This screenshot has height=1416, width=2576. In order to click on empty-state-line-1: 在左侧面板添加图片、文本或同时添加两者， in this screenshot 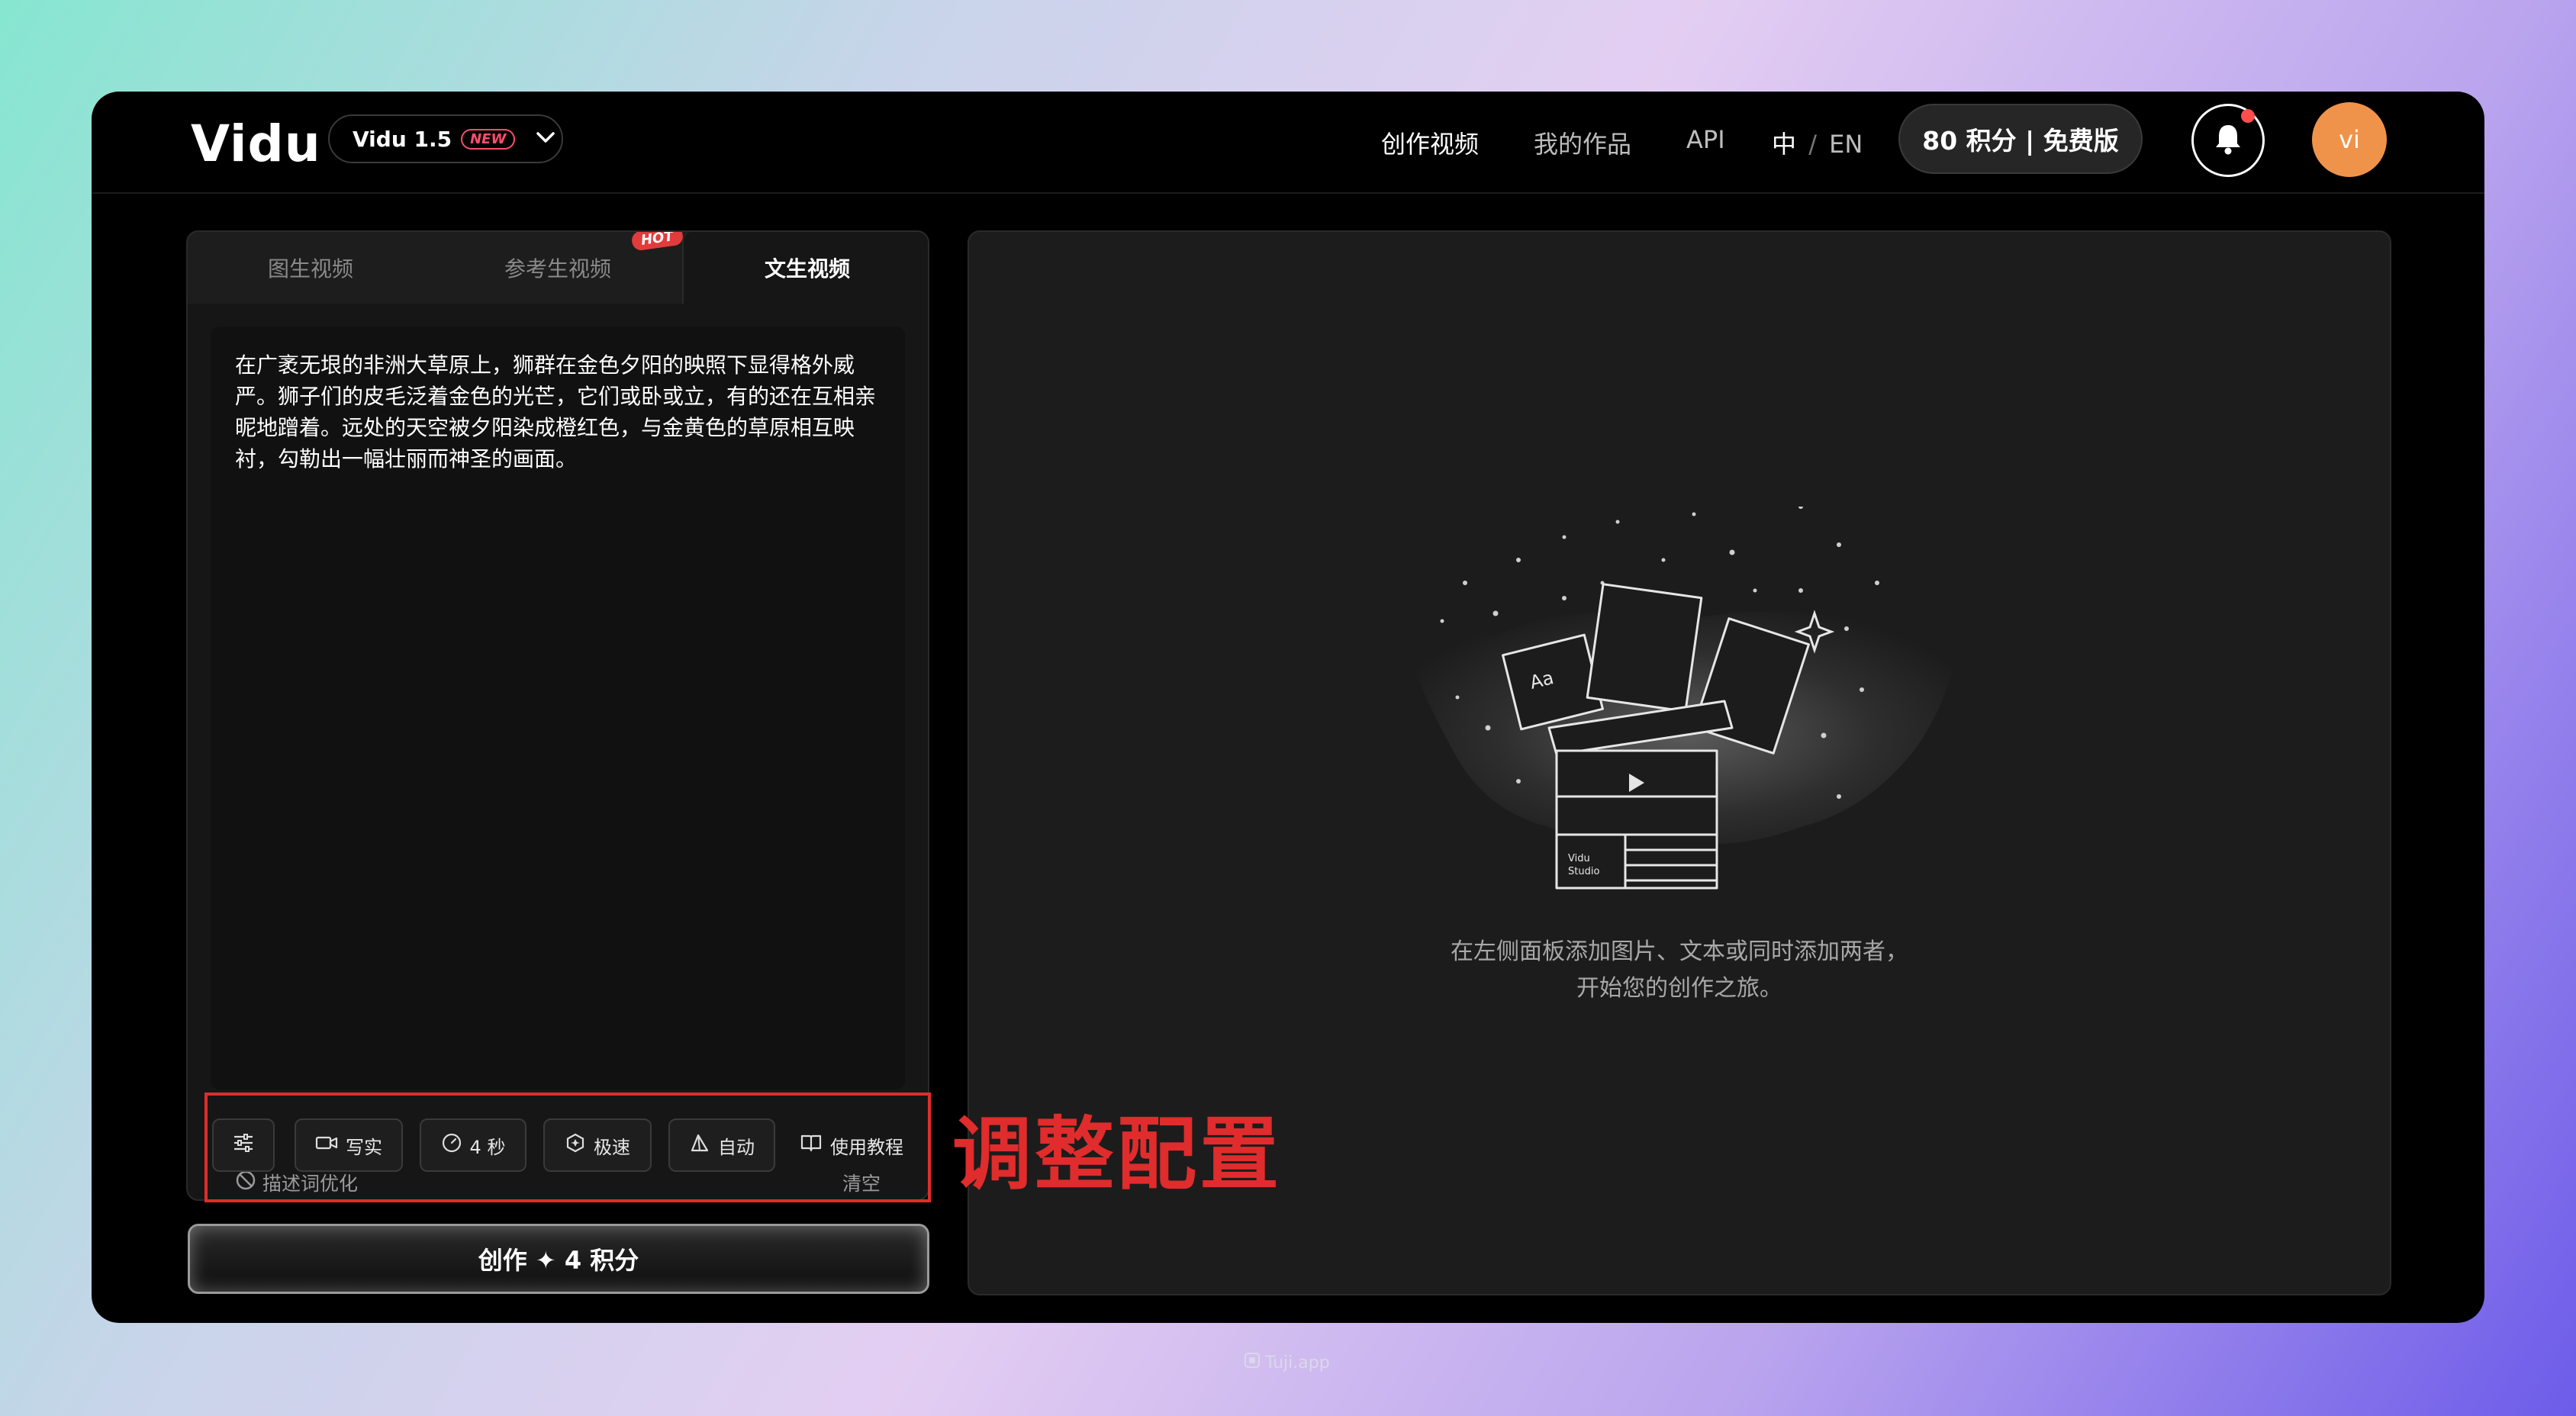, I will do `click(1679, 951)`.